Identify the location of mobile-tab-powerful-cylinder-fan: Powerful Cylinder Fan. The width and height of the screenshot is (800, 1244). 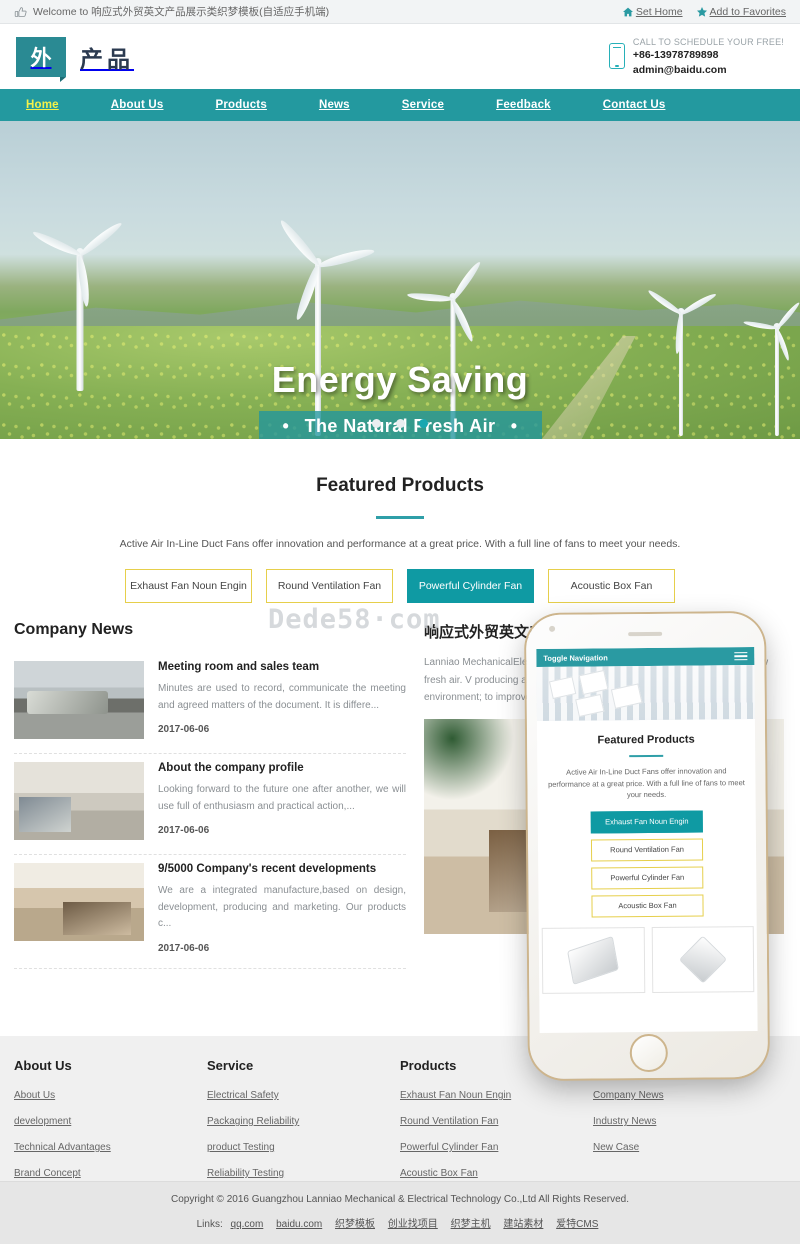
(647, 878).